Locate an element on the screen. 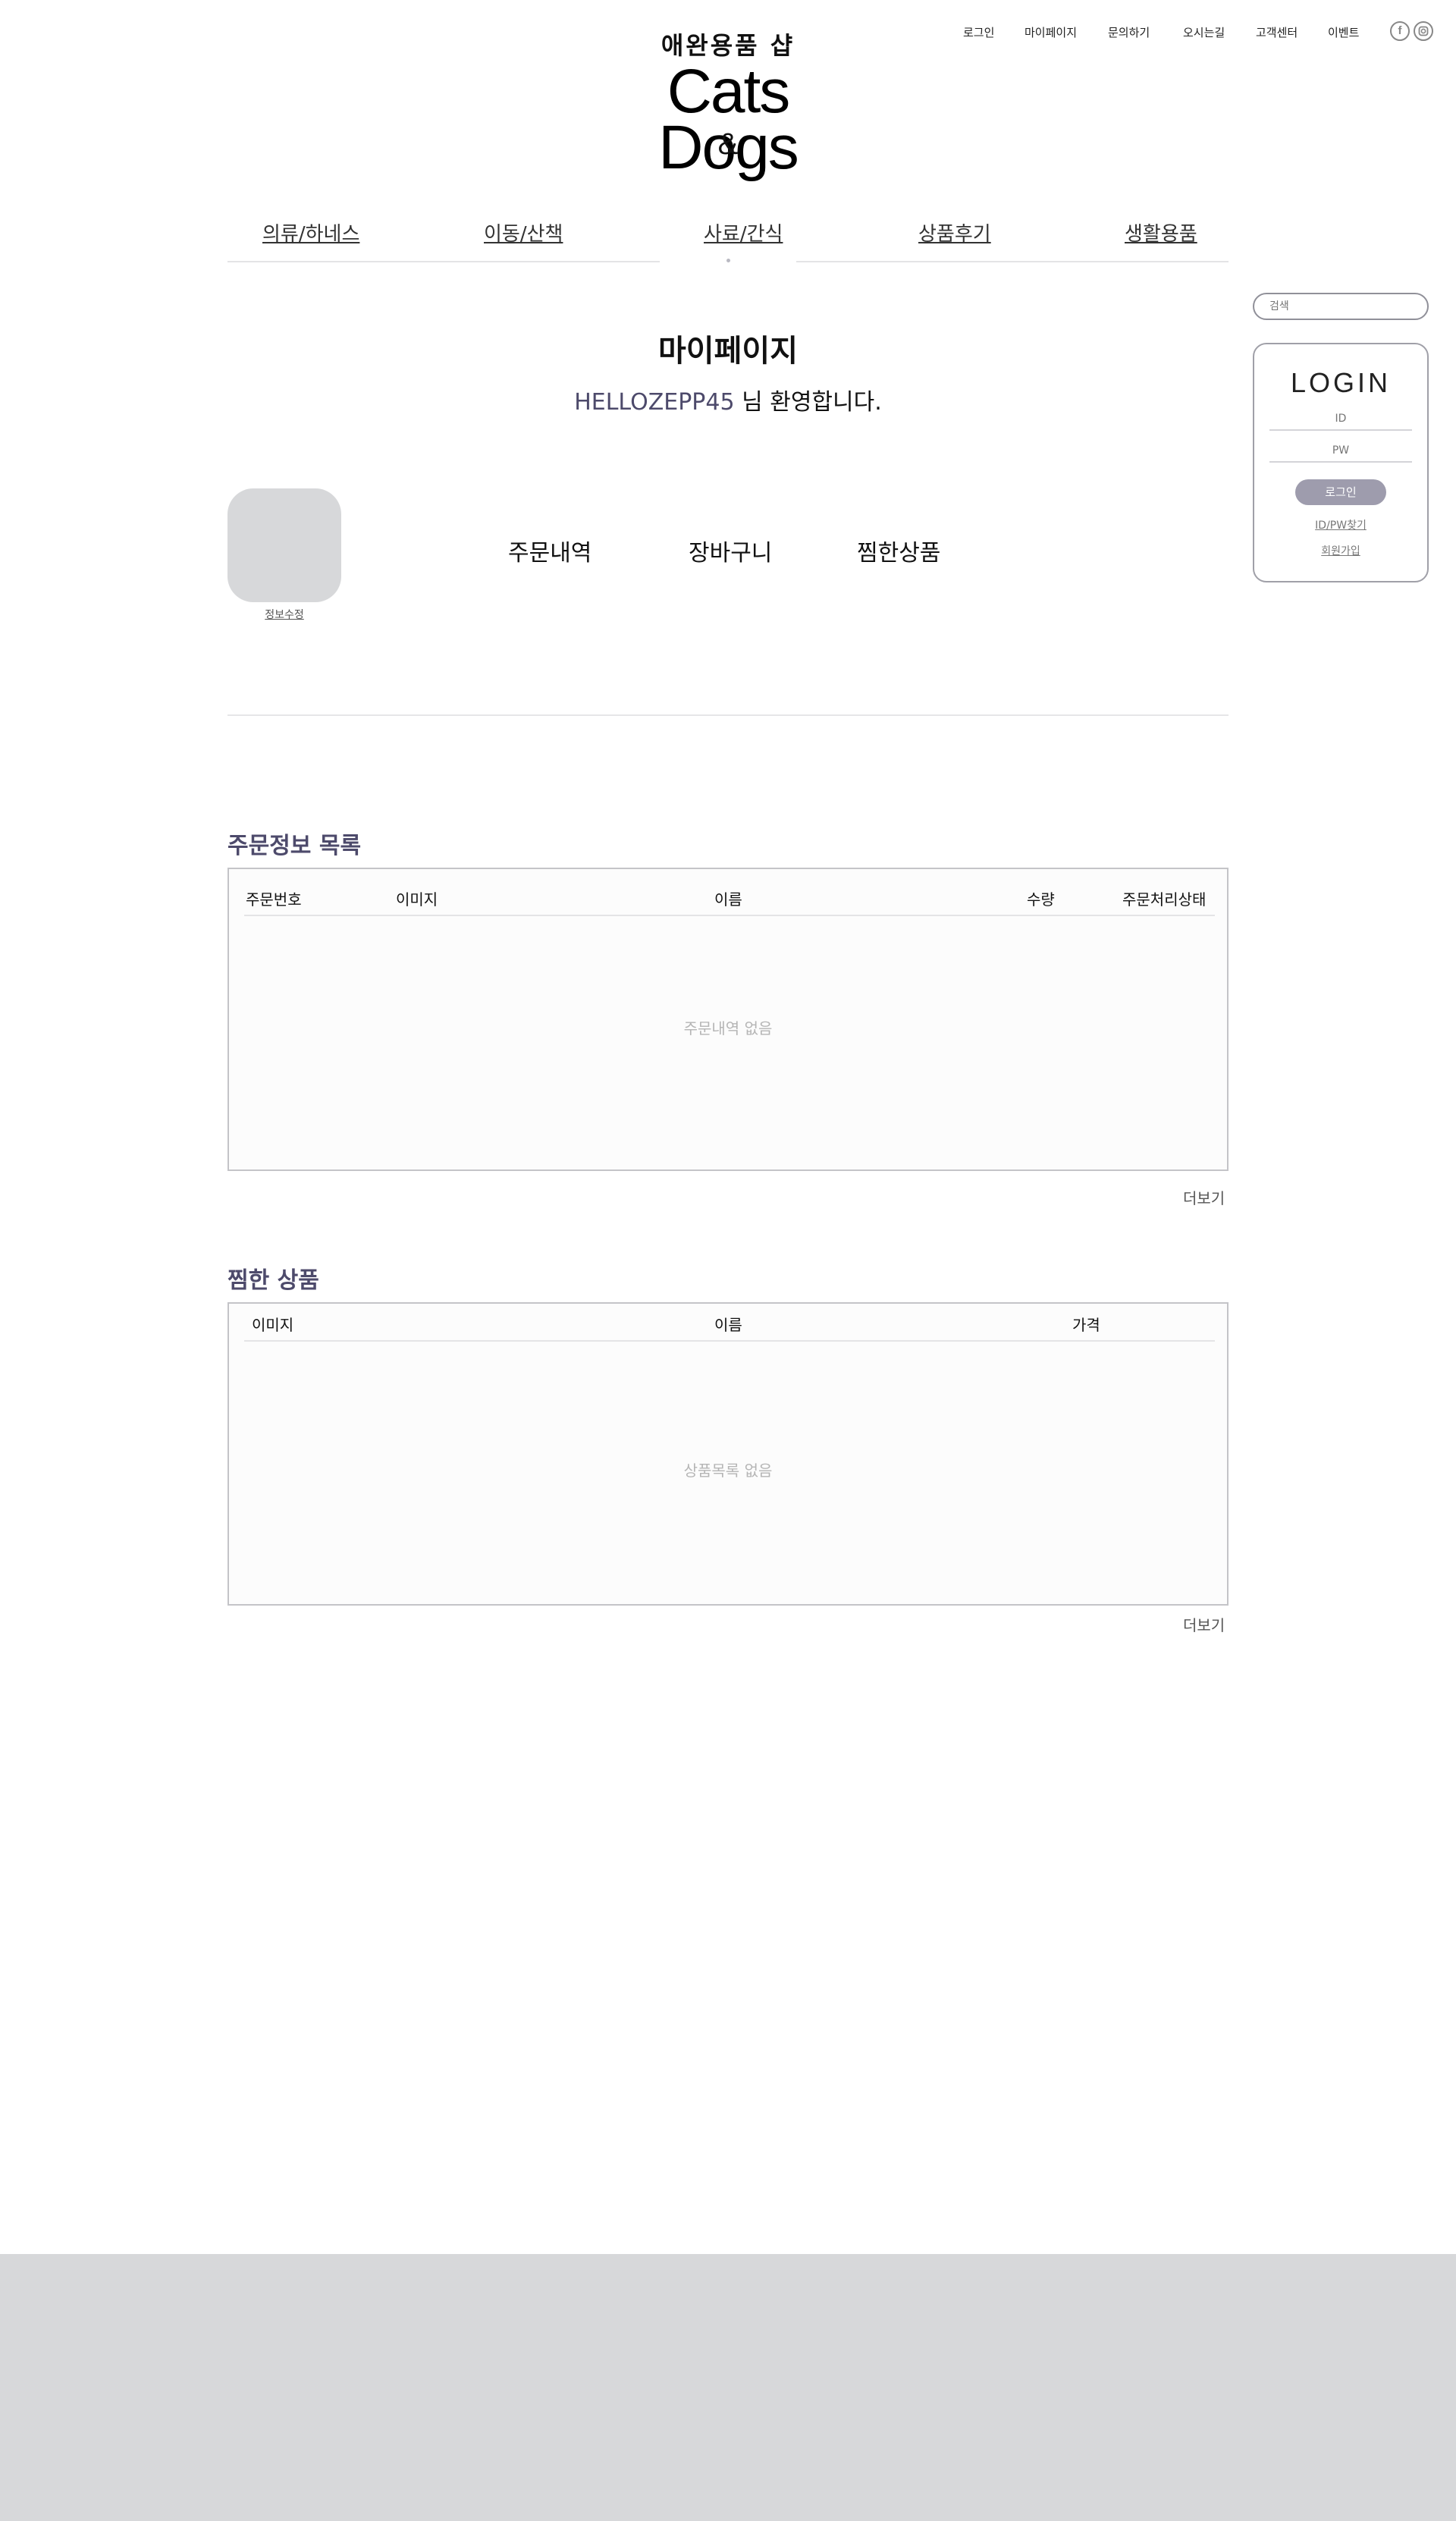 Image resolution: width=1456 pixels, height=2521 pixels. join-link: 회원가입 is located at coordinates (1340, 550).